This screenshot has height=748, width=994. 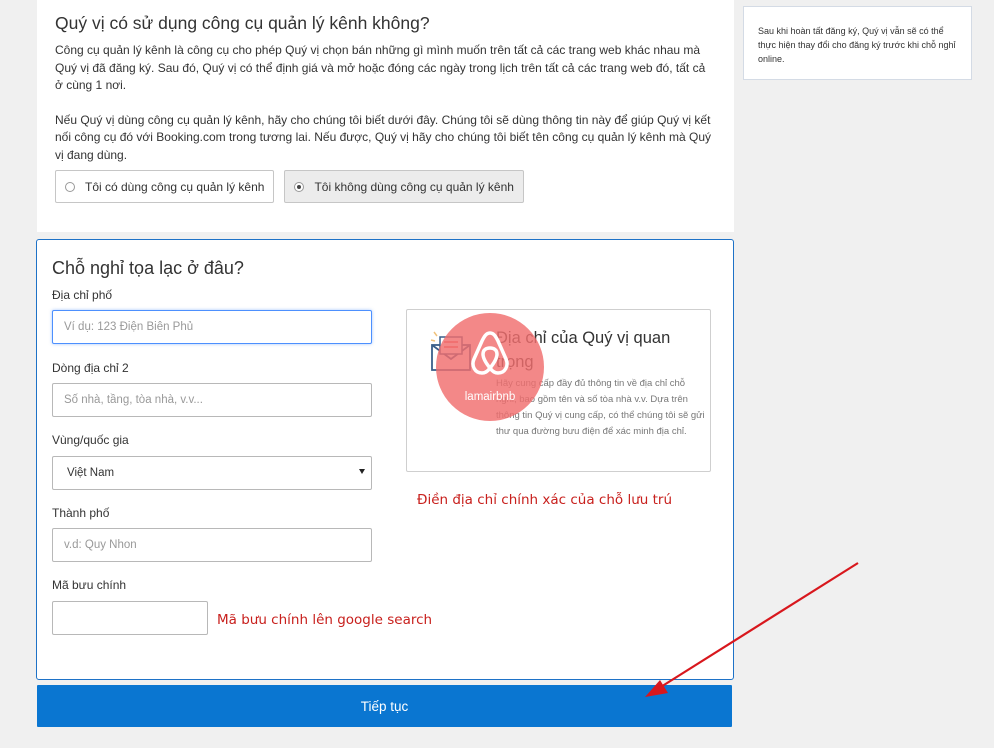 I want to click on option-label: Tôi không dùng công cụ quản lý kênh, so click(x=414, y=186).